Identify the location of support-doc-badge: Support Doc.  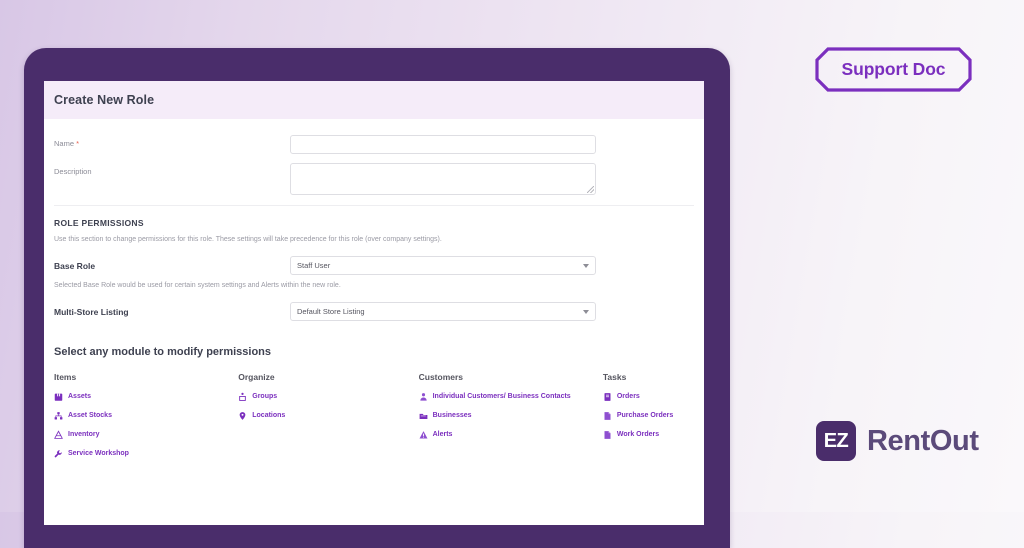
(893, 69).